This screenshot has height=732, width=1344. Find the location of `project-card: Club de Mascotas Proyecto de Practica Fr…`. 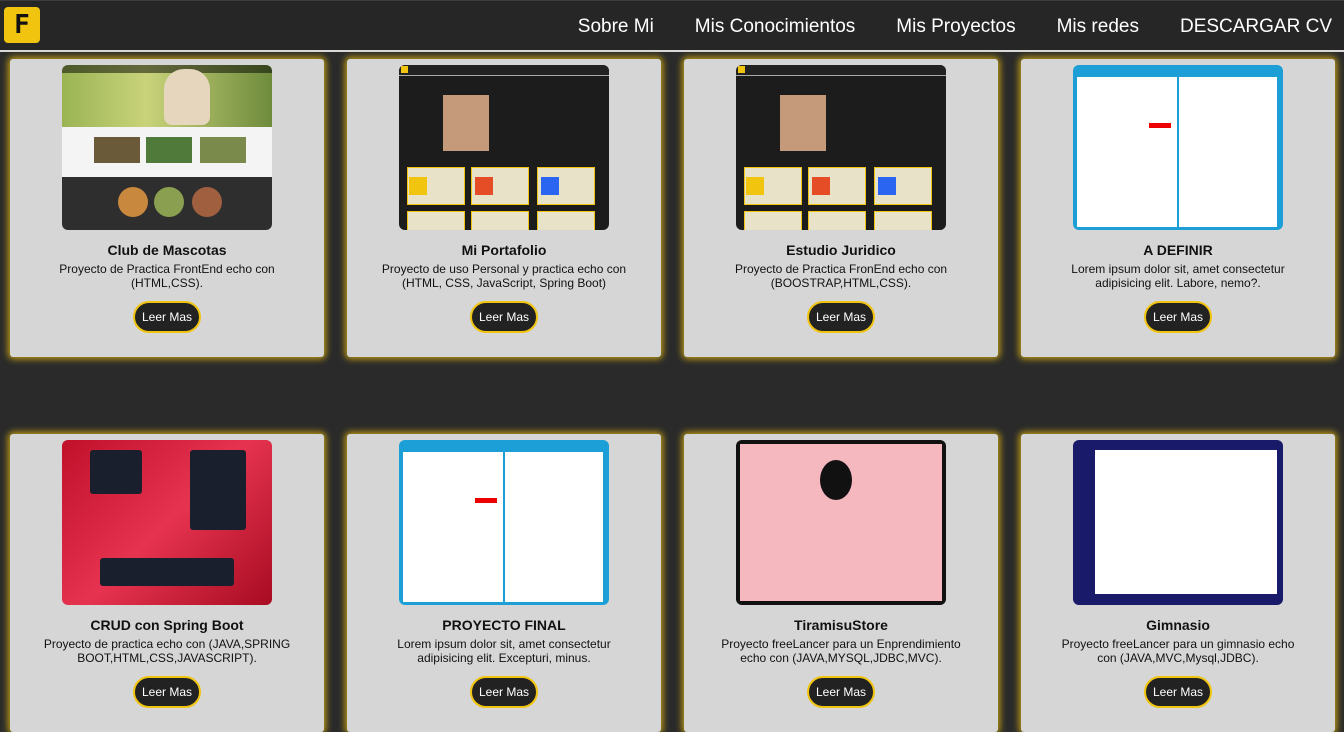

project-card: Club de Mascotas Proyecto de Practica Fr… is located at coordinates (167, 208).